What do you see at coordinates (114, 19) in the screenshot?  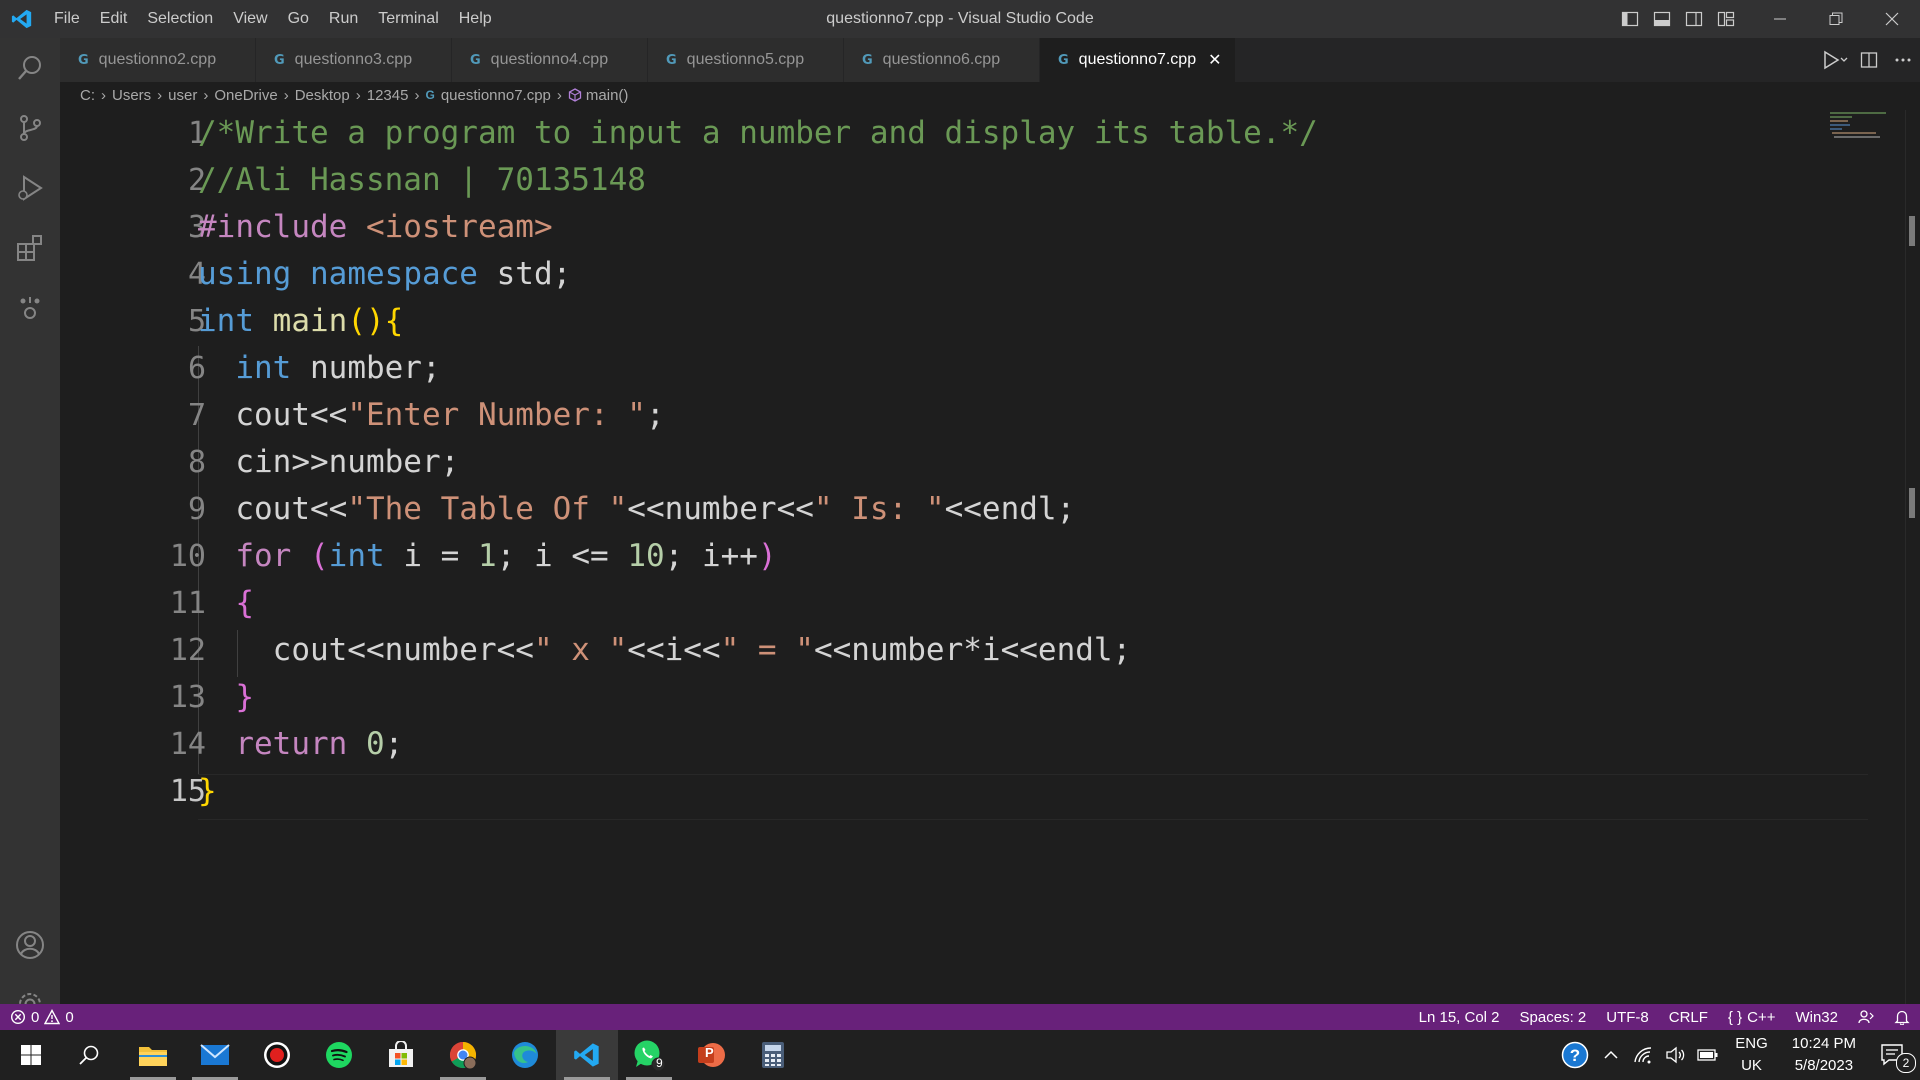 I see `menu-edit: Edit` at bounding box center [114, 19].